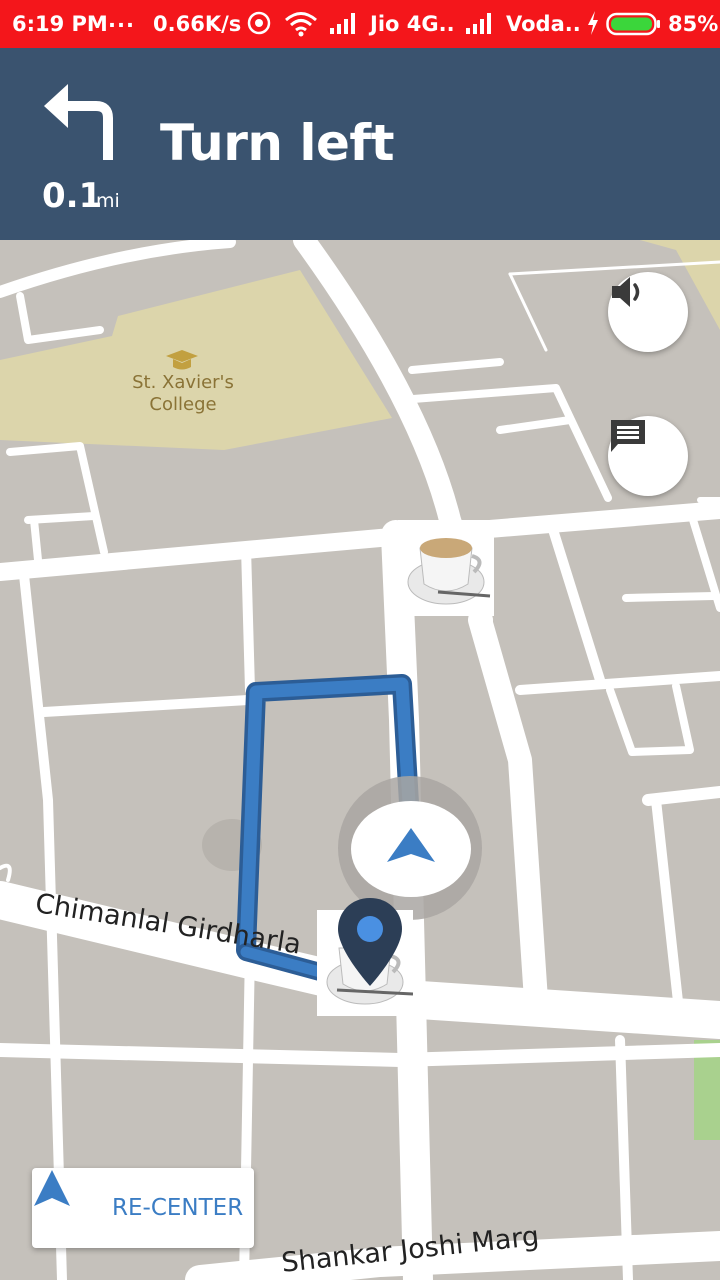  What do you see at coordinates (628, 436) in the screenshot?
I see `message-icon` at bounding box center [628, 436].